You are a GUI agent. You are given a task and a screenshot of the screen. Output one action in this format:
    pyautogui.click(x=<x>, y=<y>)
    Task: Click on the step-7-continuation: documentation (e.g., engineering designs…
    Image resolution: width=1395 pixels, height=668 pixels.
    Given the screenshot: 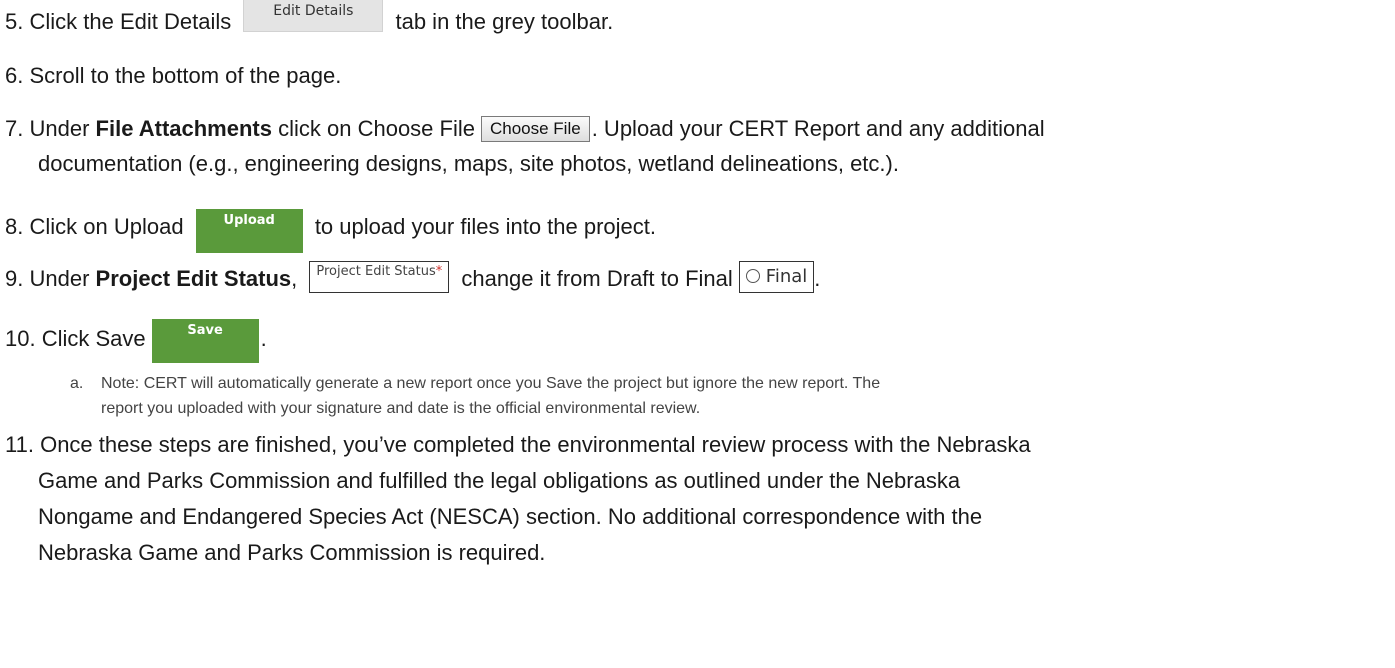 What is the action you would take?
    pyautogui.click(x=468, y=163)
    